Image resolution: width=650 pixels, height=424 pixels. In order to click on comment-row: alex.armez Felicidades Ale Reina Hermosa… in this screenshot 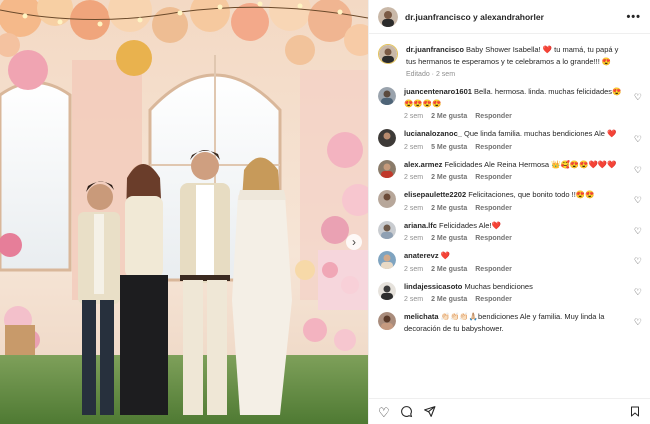, I will do `click(509, 170)`.